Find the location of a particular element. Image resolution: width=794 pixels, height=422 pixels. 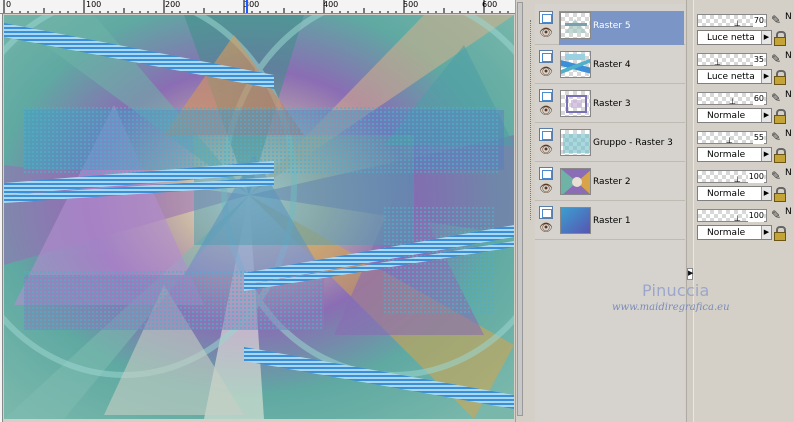

layer-properties-raster-2: ⊥ 100 Normale ▶ ✎ N is located at coordinates (744, 185).